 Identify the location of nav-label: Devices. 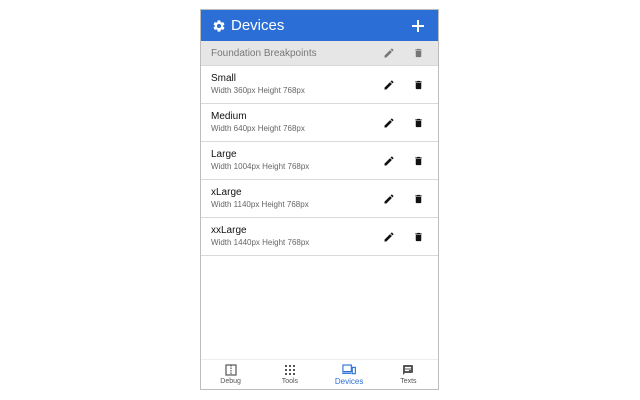
(349, 381).